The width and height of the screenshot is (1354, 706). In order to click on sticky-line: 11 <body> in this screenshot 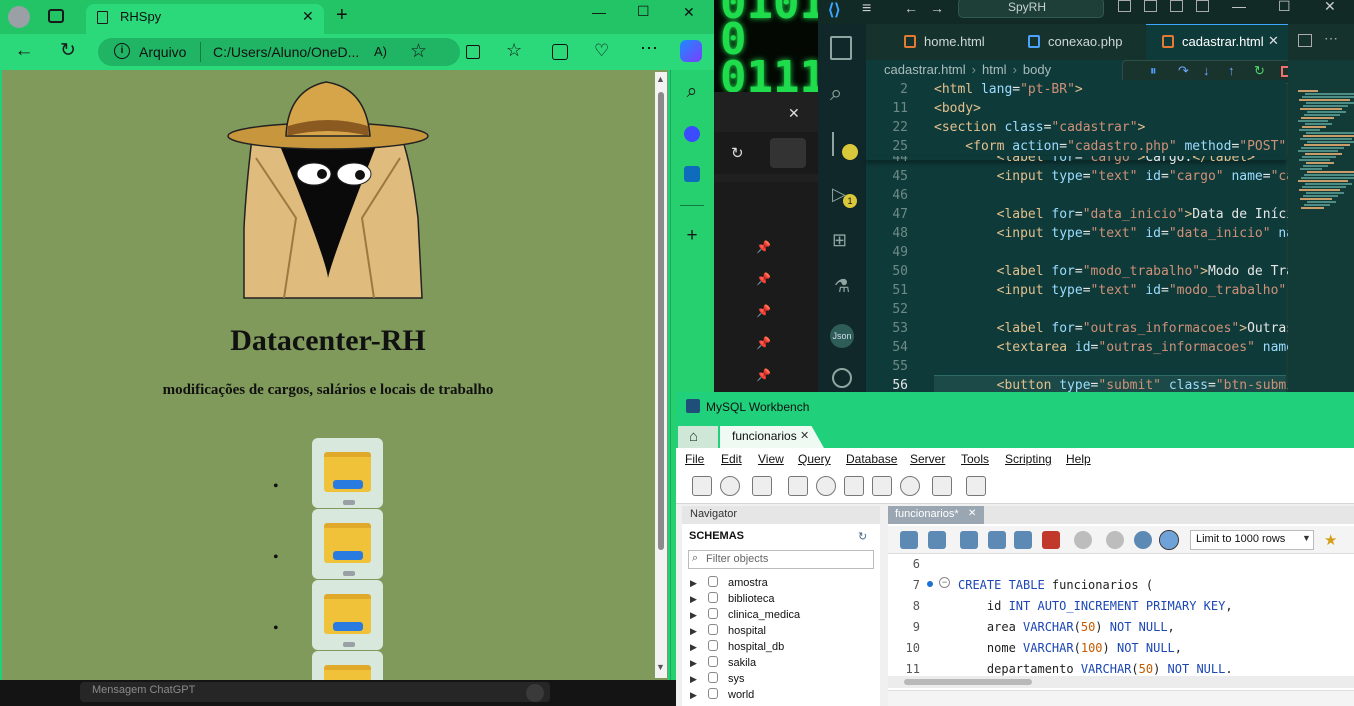, I will do `click(1078, 108)`.